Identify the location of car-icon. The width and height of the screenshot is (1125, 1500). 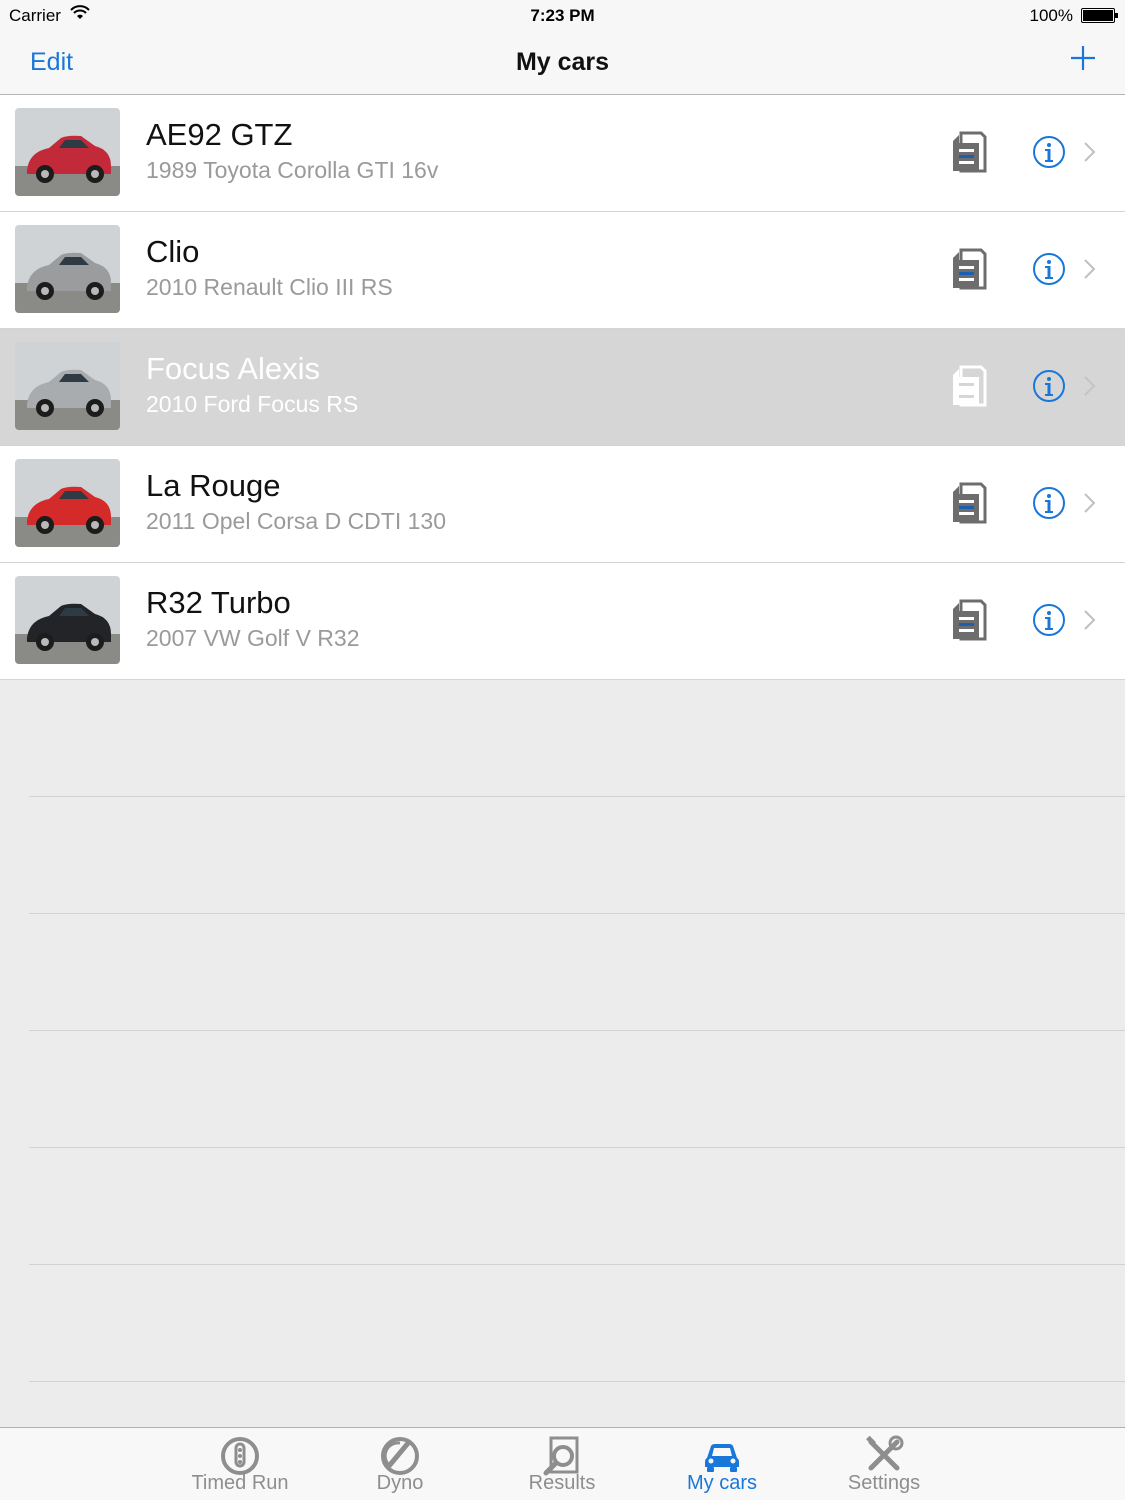
(722, 1458).